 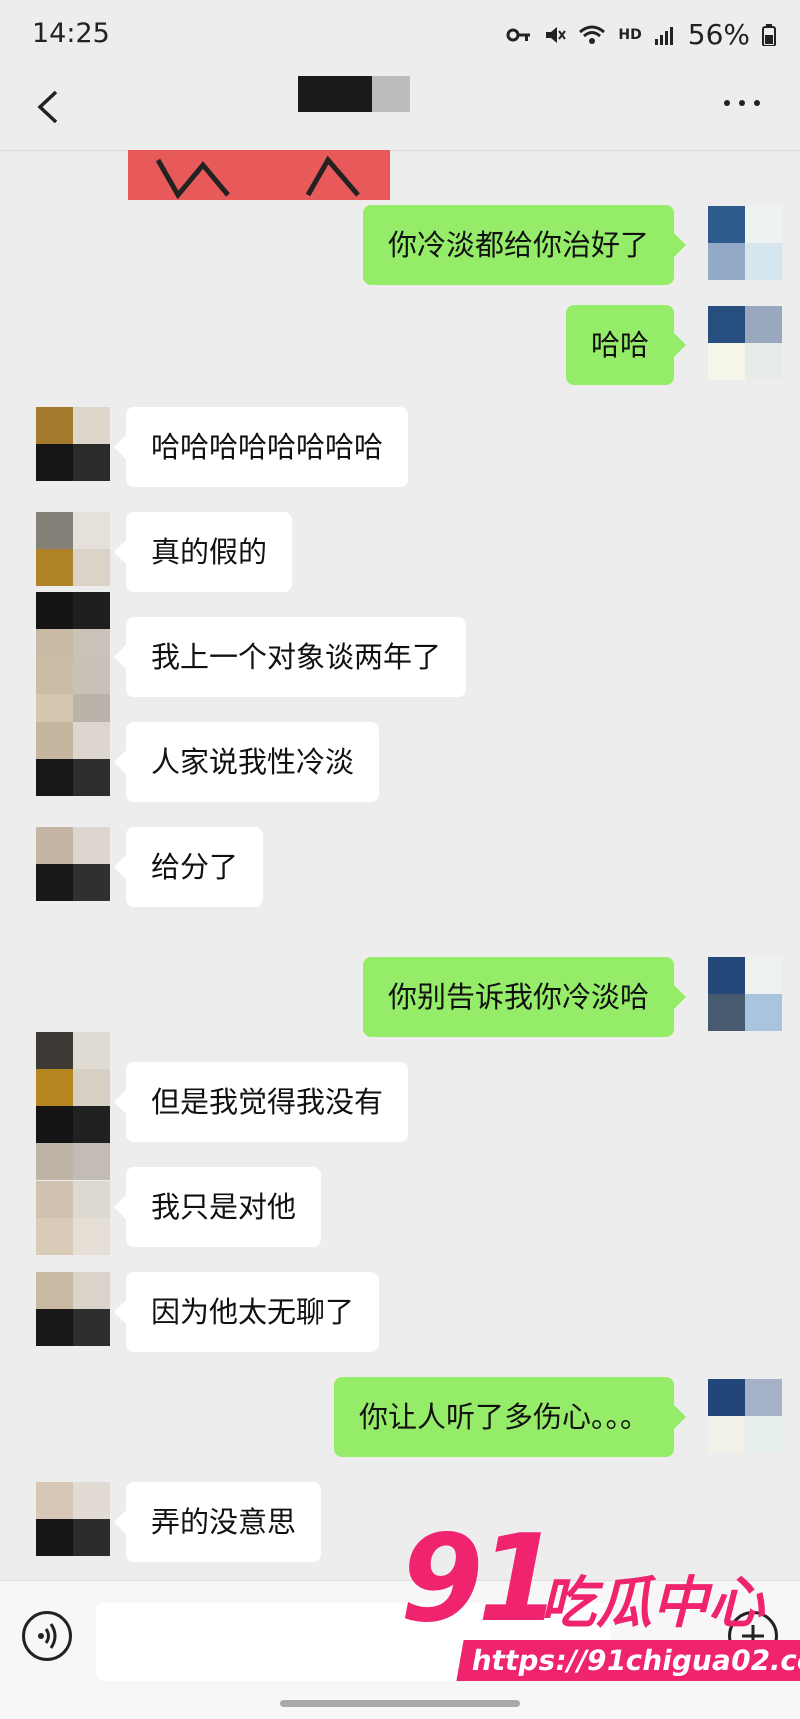 I want to click on signal-icon, so click(x=663, y=35).